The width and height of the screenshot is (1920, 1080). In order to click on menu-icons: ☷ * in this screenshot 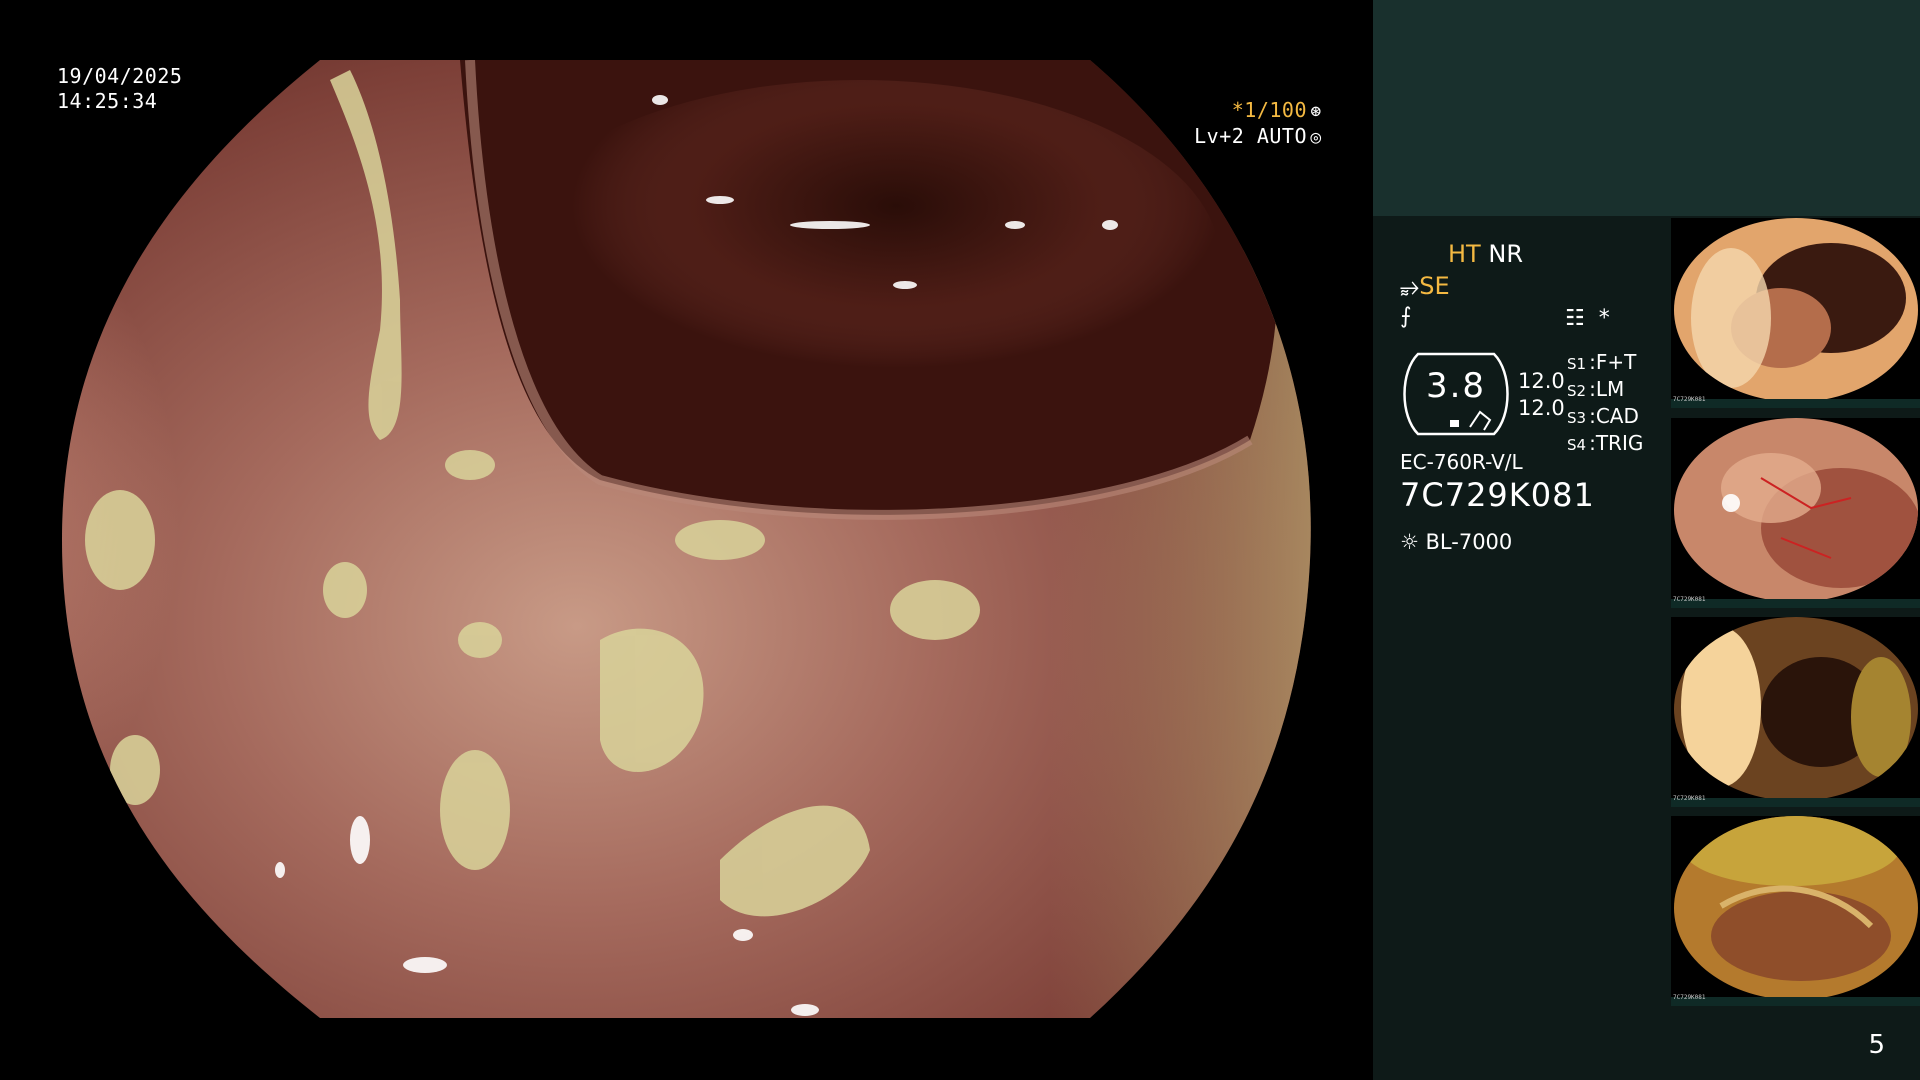, I will do `click(1587, 318)`.